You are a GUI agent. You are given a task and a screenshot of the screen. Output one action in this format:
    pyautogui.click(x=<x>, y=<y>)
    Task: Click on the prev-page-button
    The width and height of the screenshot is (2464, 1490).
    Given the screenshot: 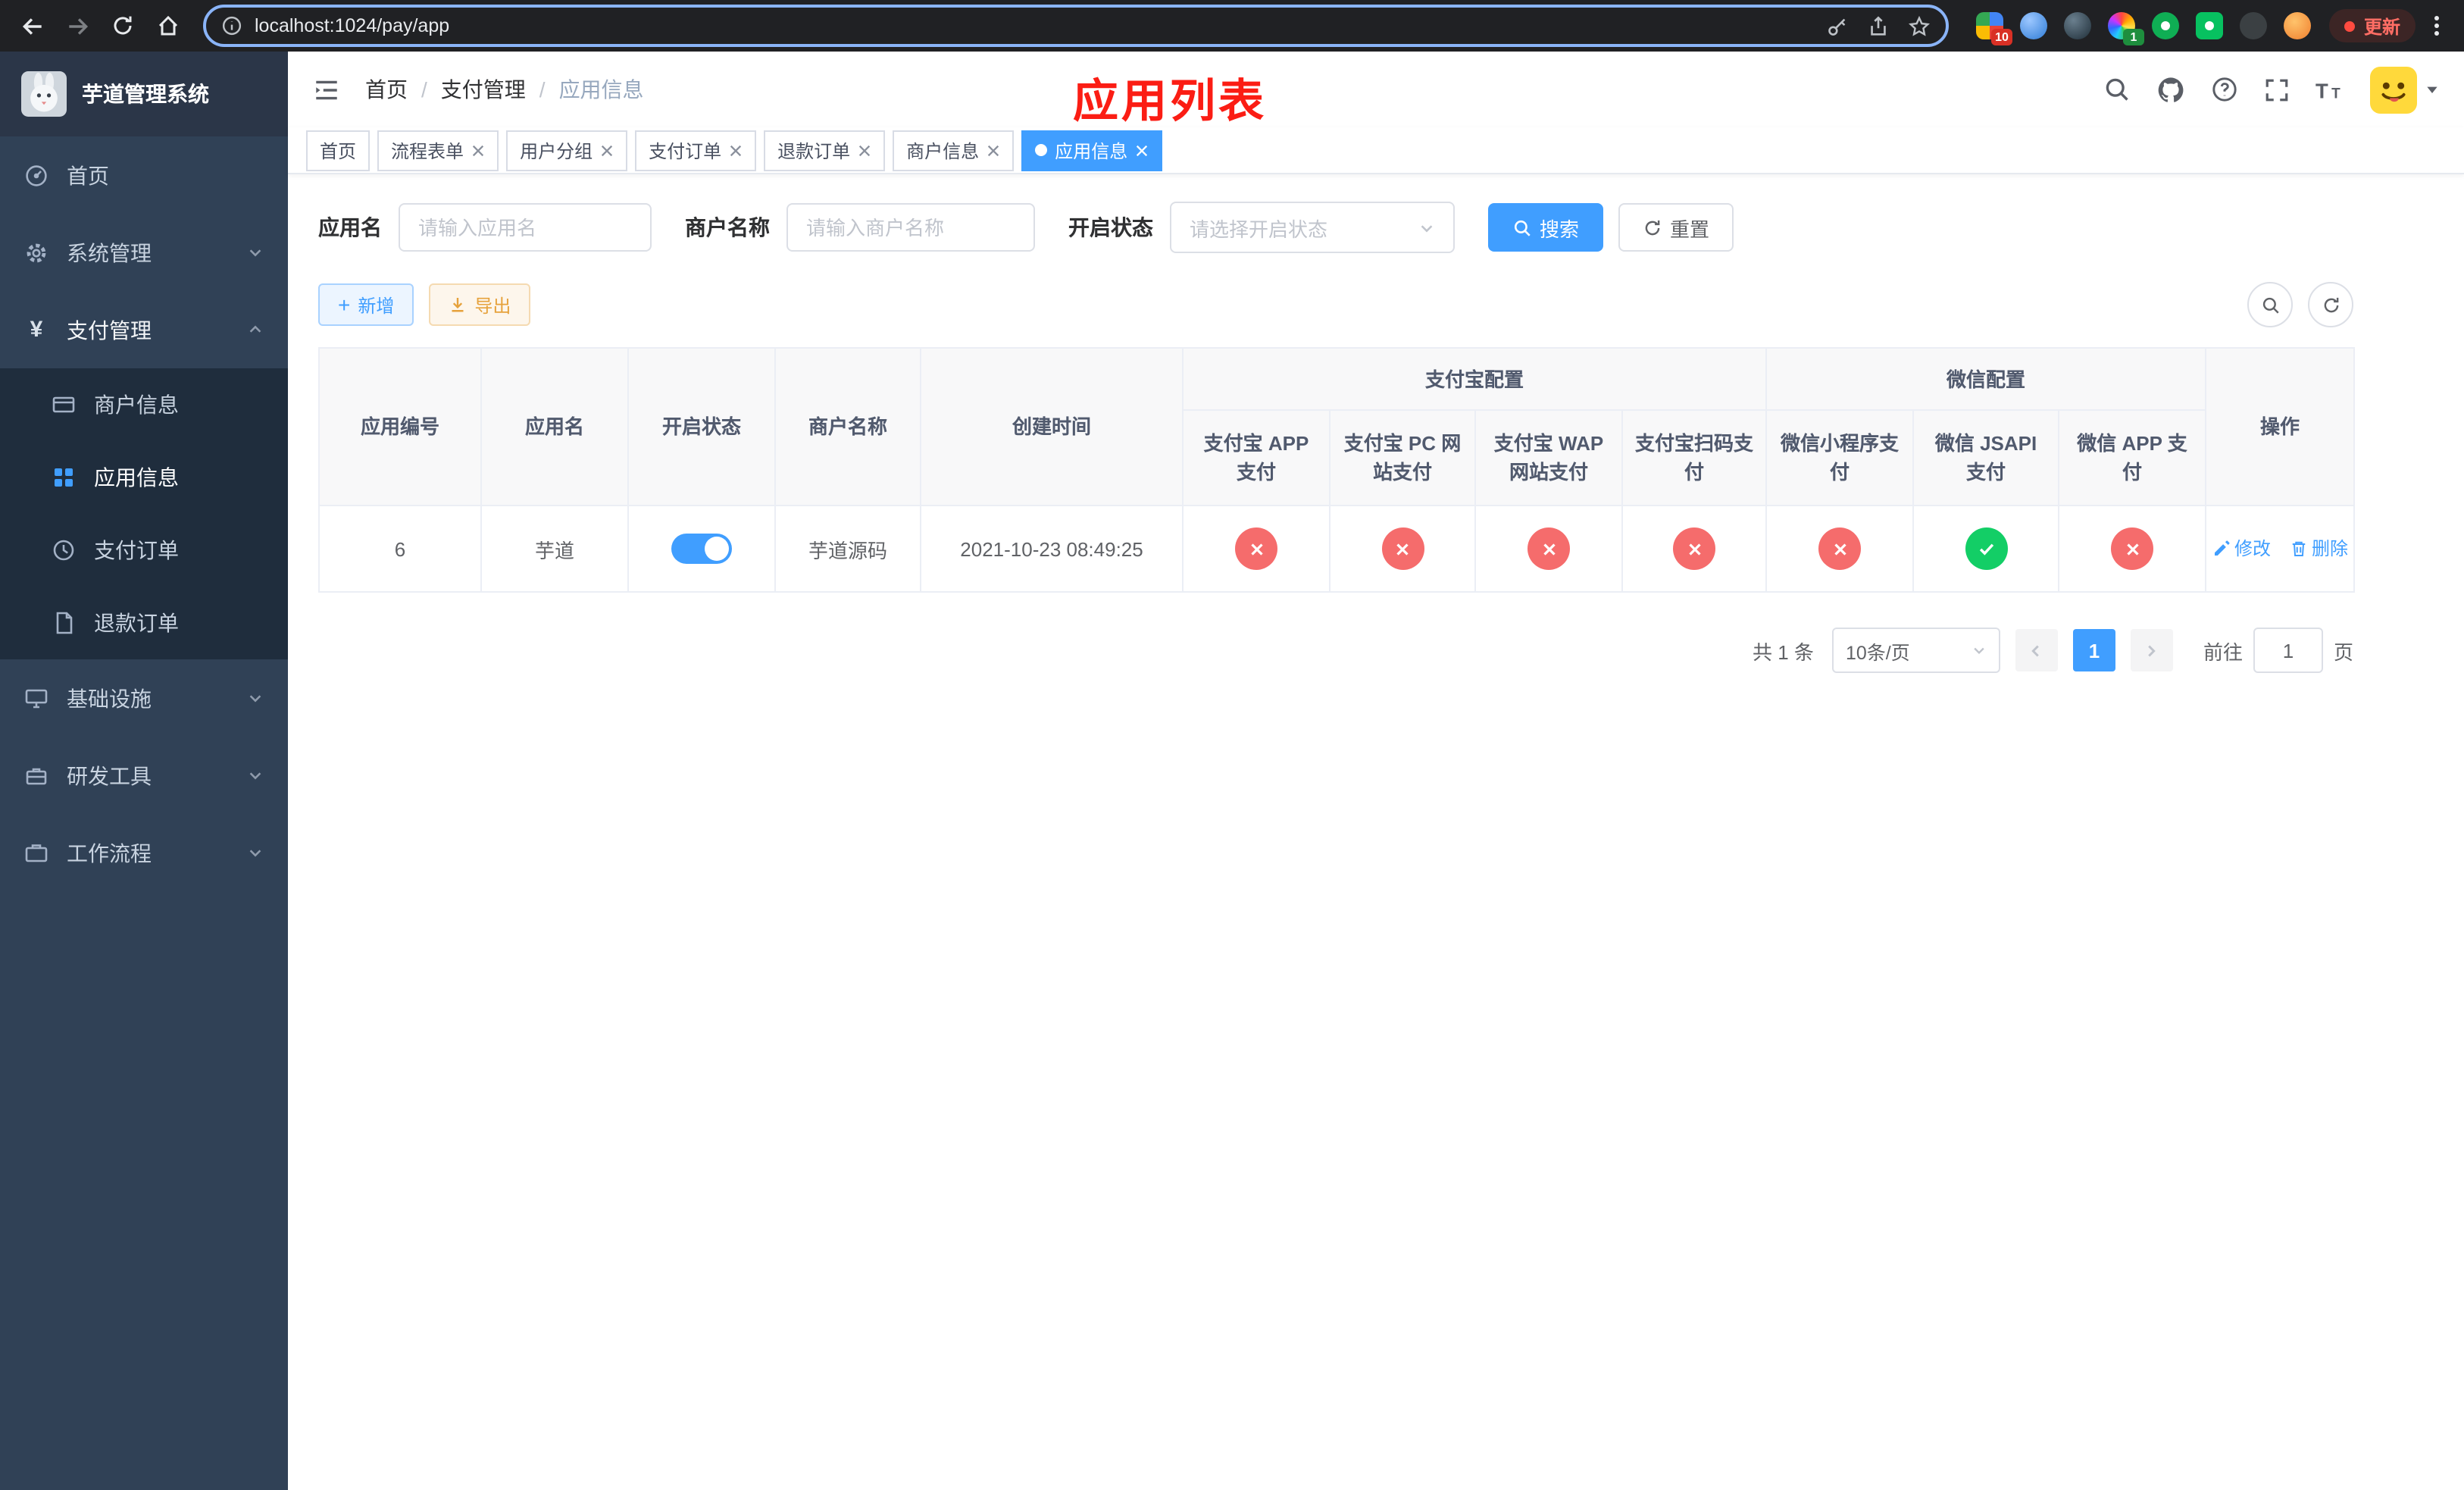 What is the action you would take?
    pyautogui.click(x=2036, y=650)
    